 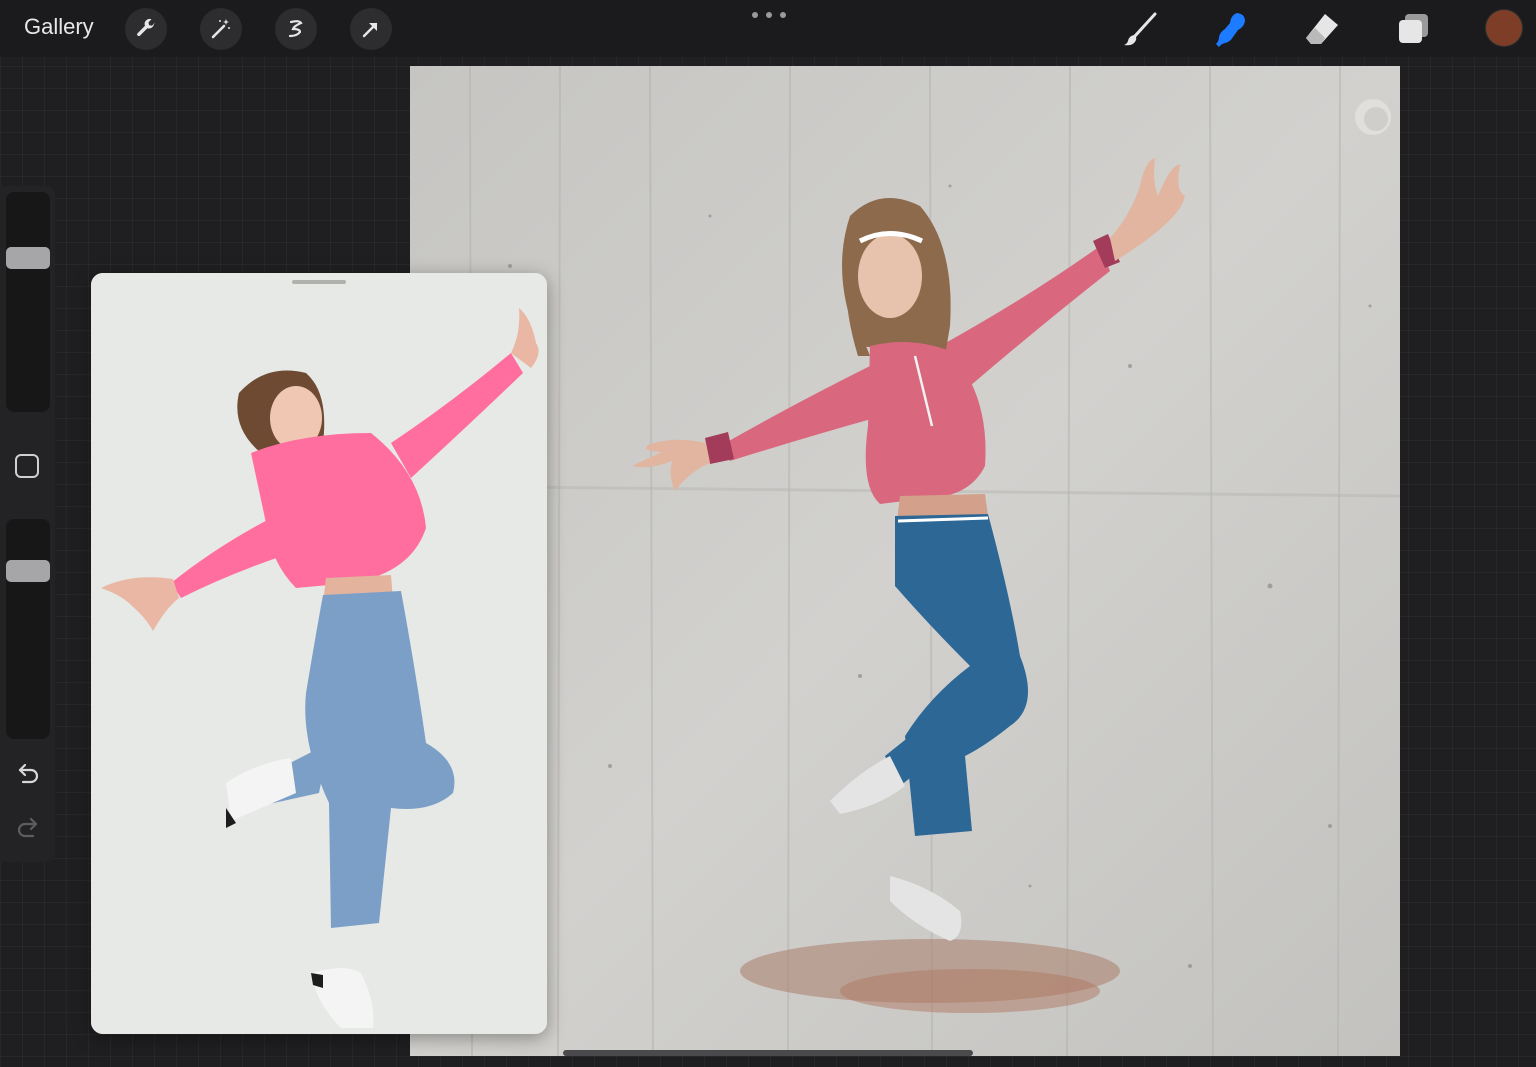 What do you see at coordinates (768, 1053) in the screenshot?
I see `canvas-scroll-indicator` at bounding box center [768, 1053].